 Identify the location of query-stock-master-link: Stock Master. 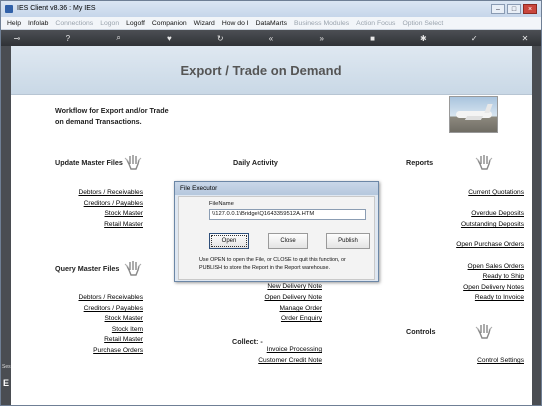
(124, 318).